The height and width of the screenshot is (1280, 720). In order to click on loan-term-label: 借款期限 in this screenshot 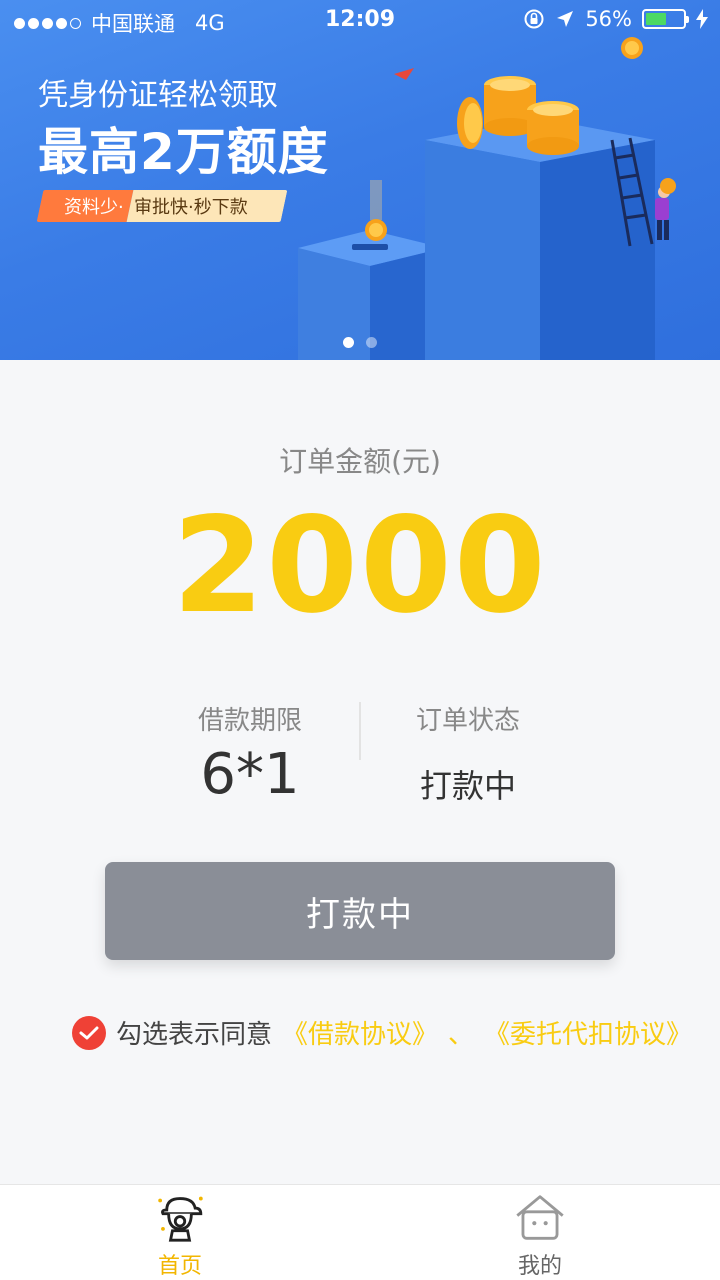, I will do `click(249, 721)`.